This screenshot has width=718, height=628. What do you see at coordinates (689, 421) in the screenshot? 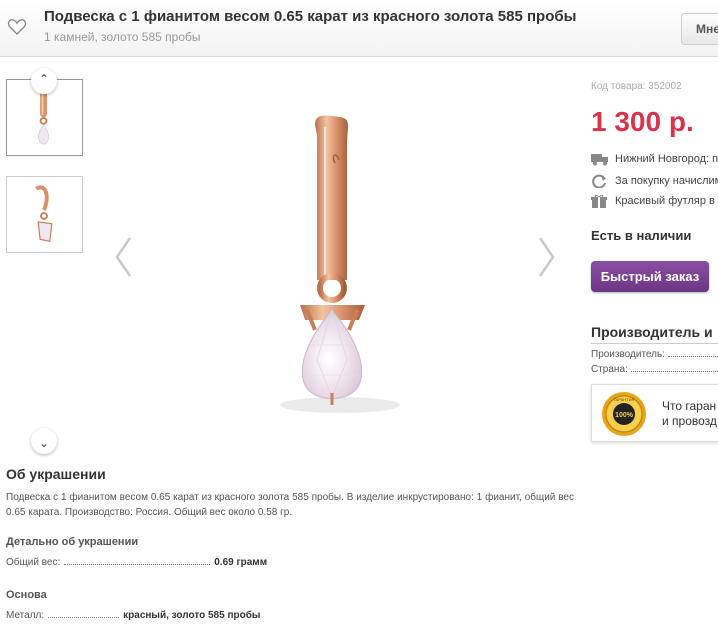
I see `guarantee-line-2: и провозд` at bounding box center [689, 421].